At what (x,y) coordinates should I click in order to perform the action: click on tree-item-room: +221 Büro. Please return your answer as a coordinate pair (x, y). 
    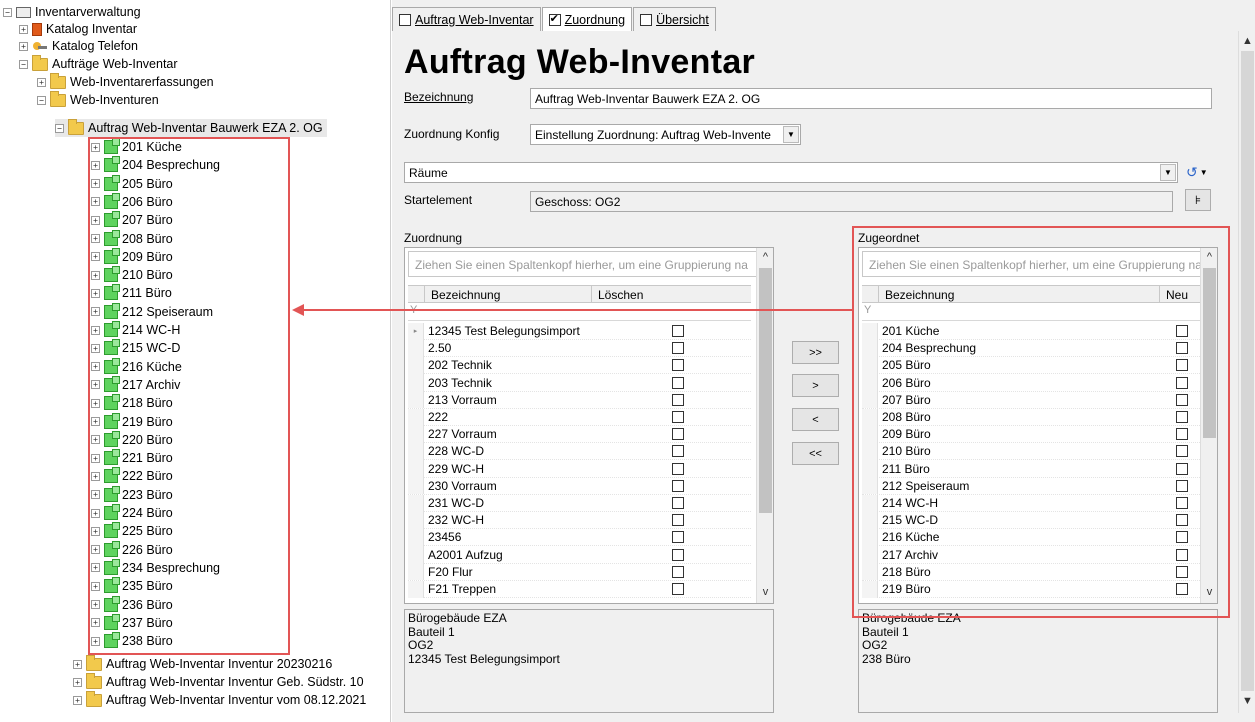
    Looking at the image, I should click on (132, 458).